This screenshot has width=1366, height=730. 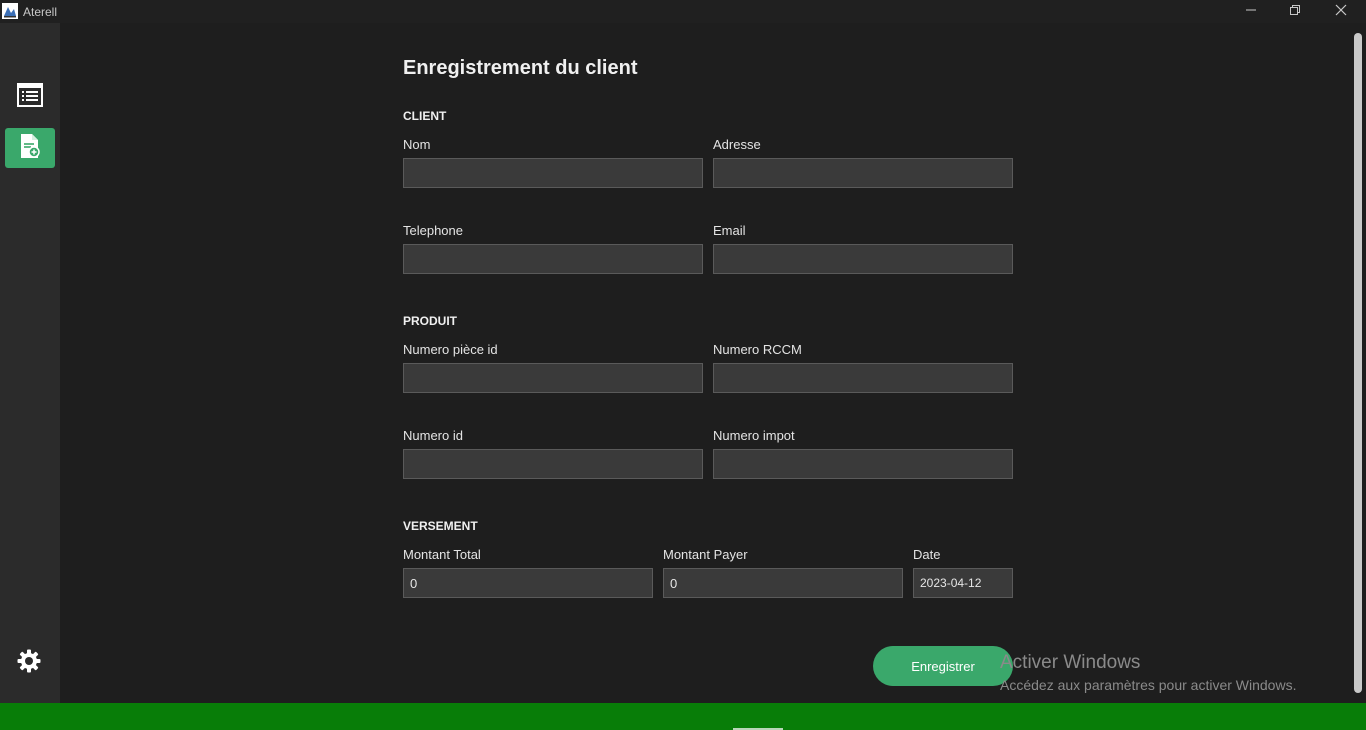 What do you see at coordinates (963, 583) in the screenshot?
I see `date-input` at bounding box center [963, 583].